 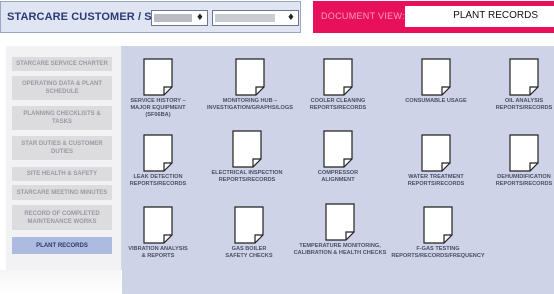 I want to click on doc-consumable-usage: CONSUMABLE USAGE, so click(x=436, y=81).